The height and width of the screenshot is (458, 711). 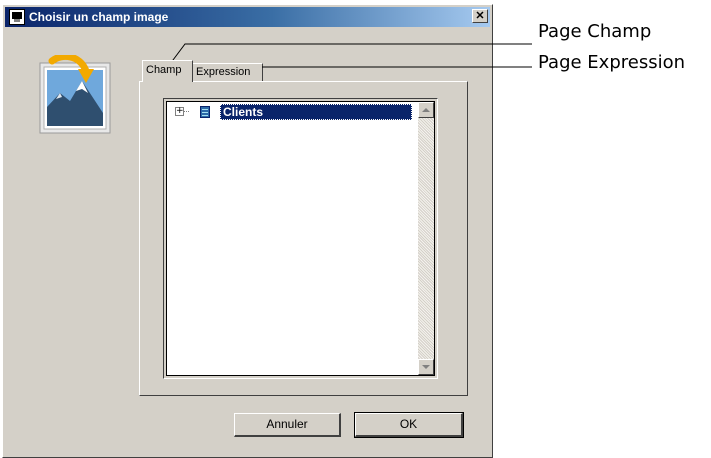 What do you see at coordinates (167, 71) in the screenshot?
I see `tab-champ: Champ` at bounding box center [167, 71].